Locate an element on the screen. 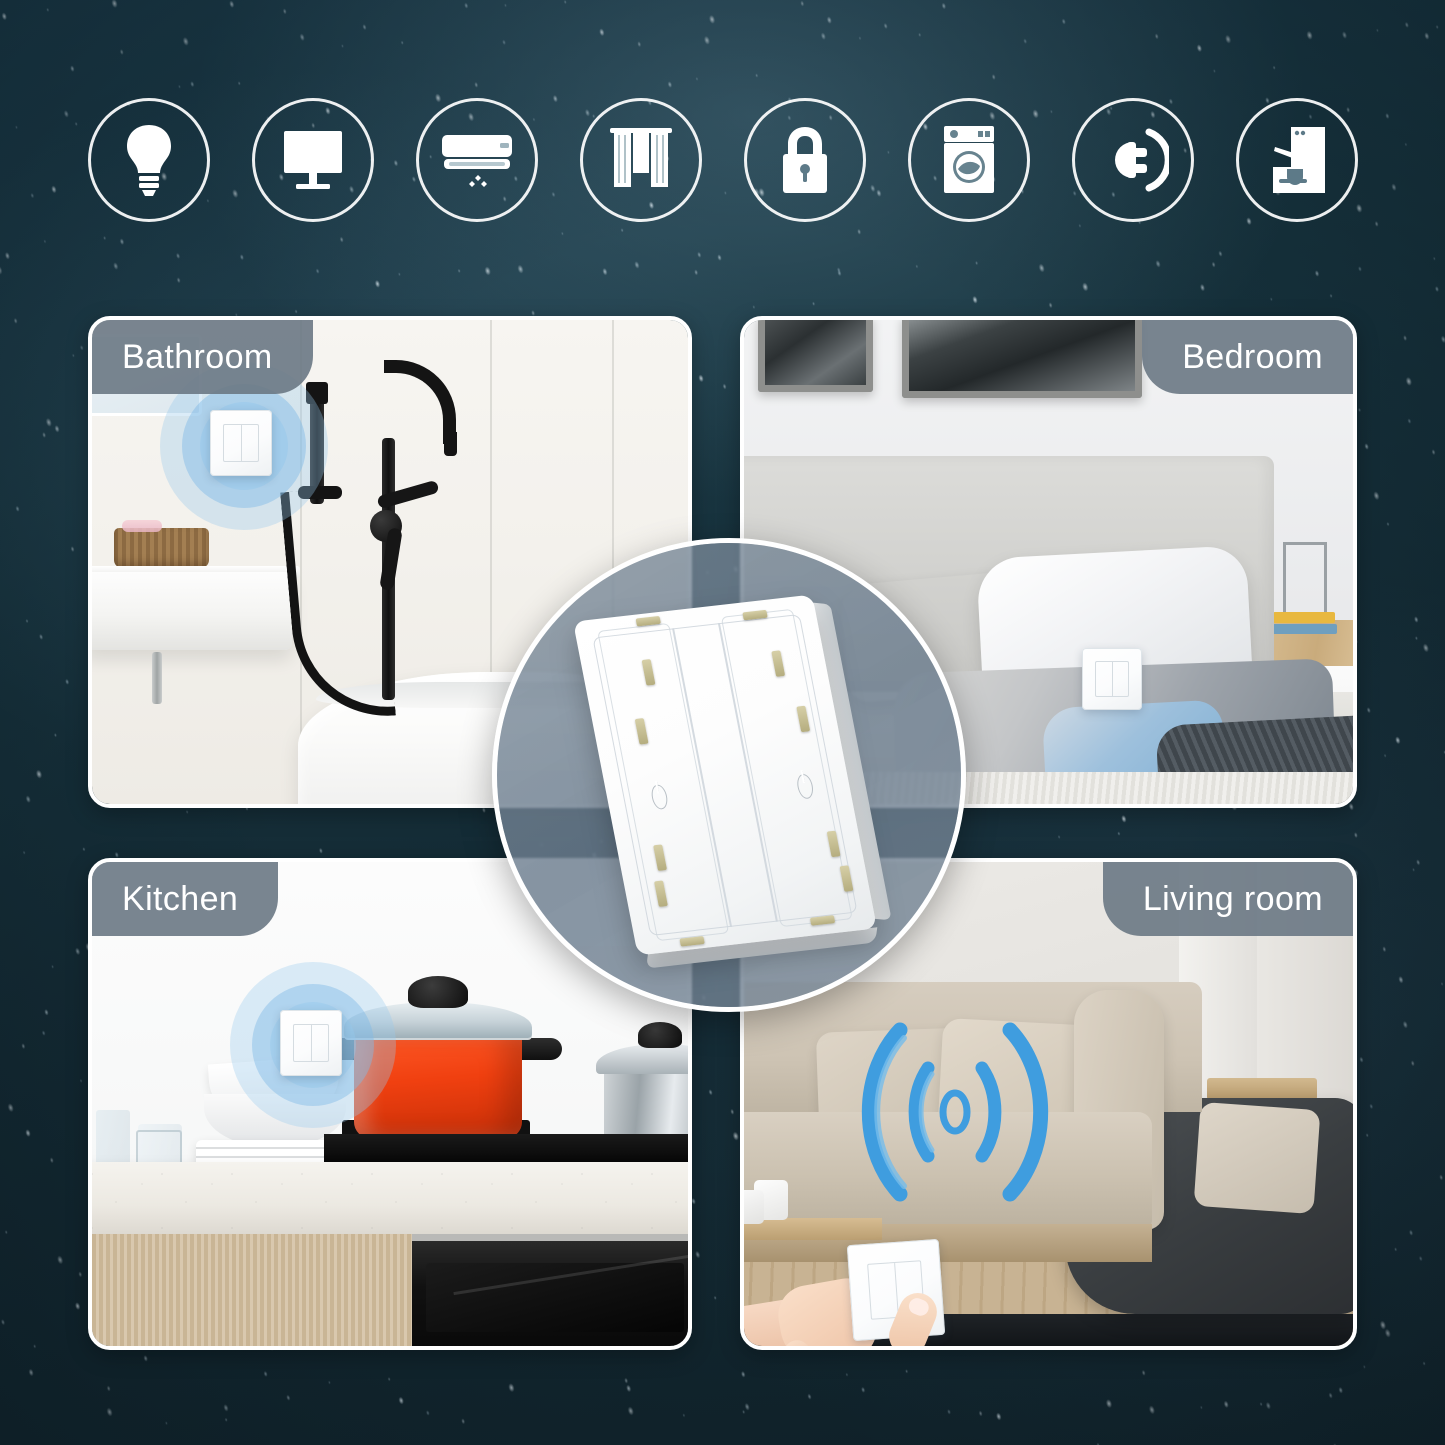 The width and height of the screenshot is (1445, 1445). air-conditioner-icon is located at coordinates (477, 160).